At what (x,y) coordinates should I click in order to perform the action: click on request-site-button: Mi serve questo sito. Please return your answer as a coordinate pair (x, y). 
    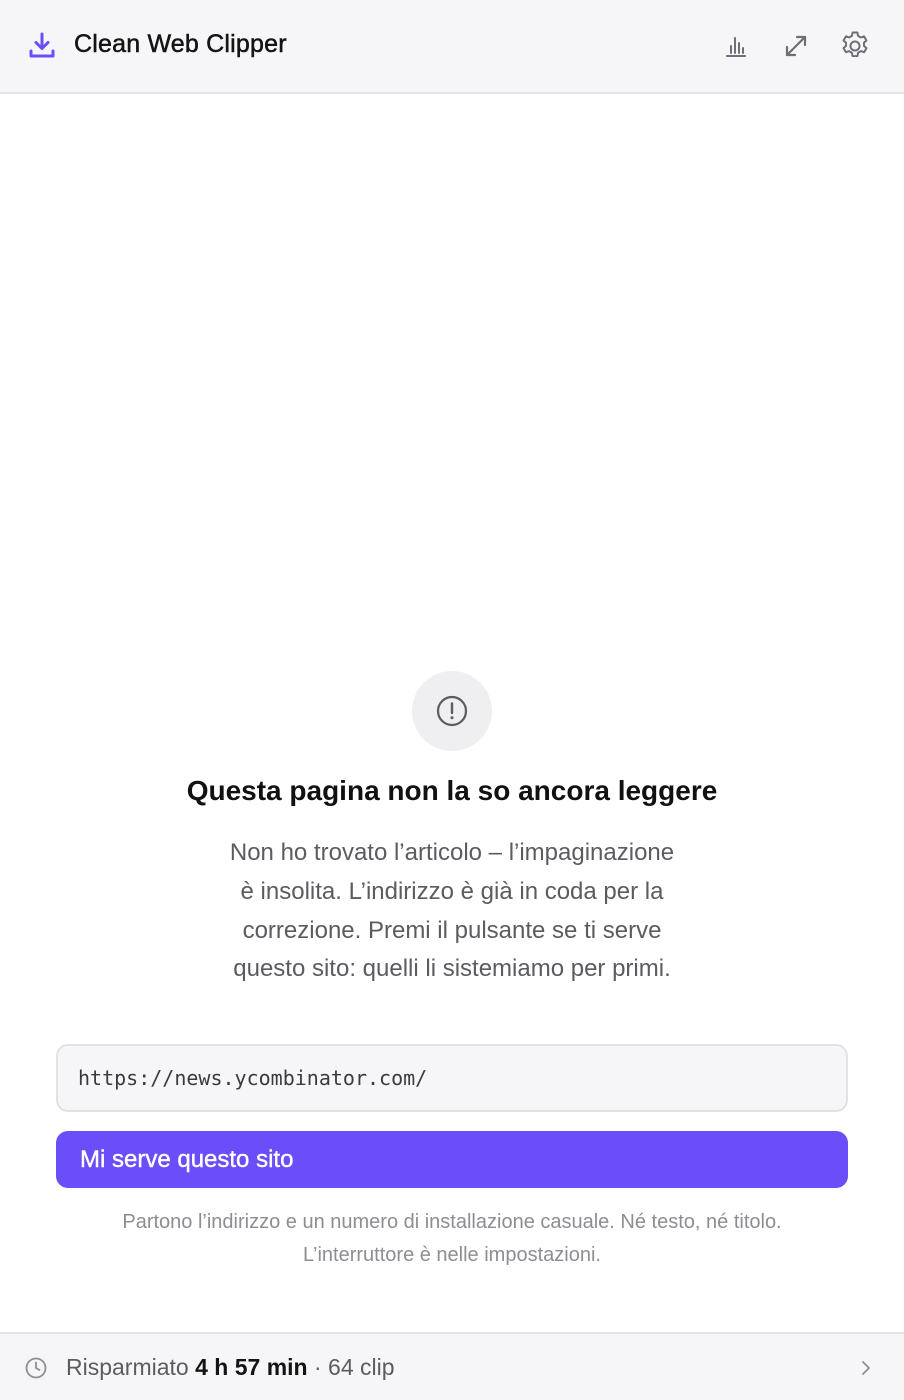
    Looking at the image, I should click on (452, 1159).